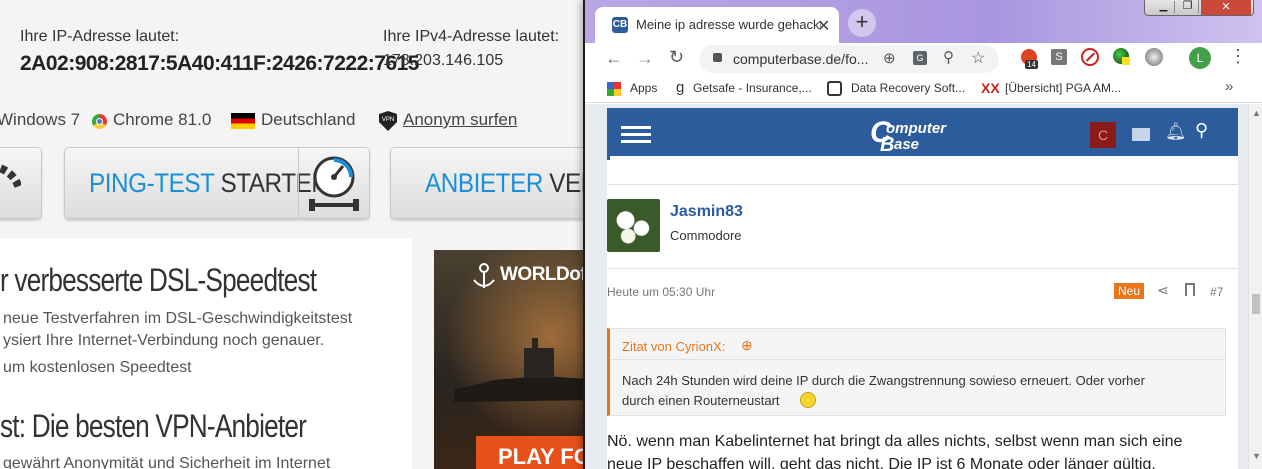 This screenshot has height=469, width=1262. I want to click on window-close-icon: ✕, so click(1226, 7).